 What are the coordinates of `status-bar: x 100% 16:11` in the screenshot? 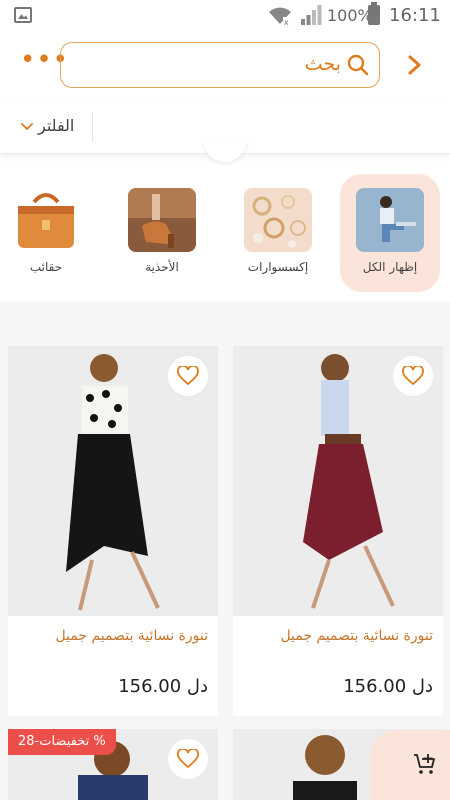 It's located at (225, 16).